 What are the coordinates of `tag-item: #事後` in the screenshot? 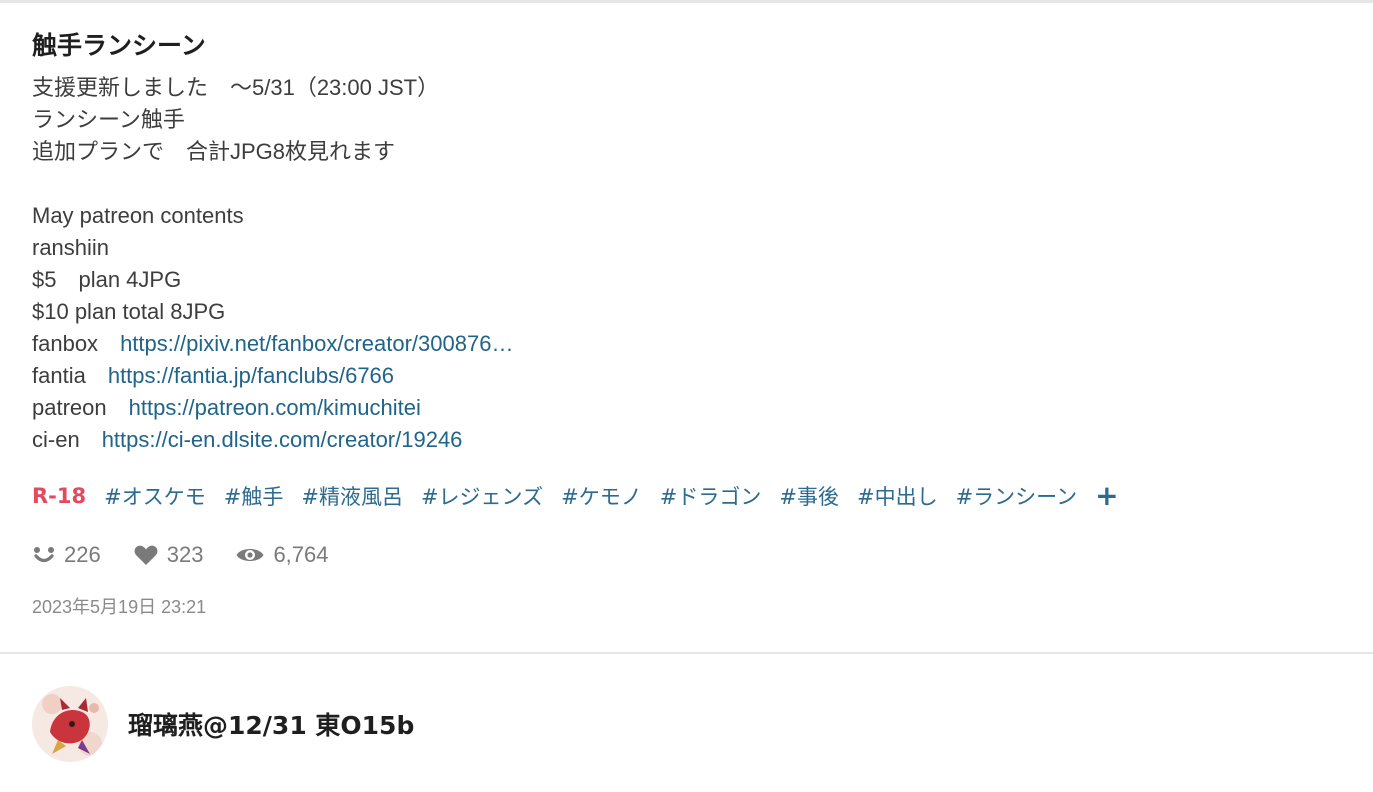 It's located at (809, 496).